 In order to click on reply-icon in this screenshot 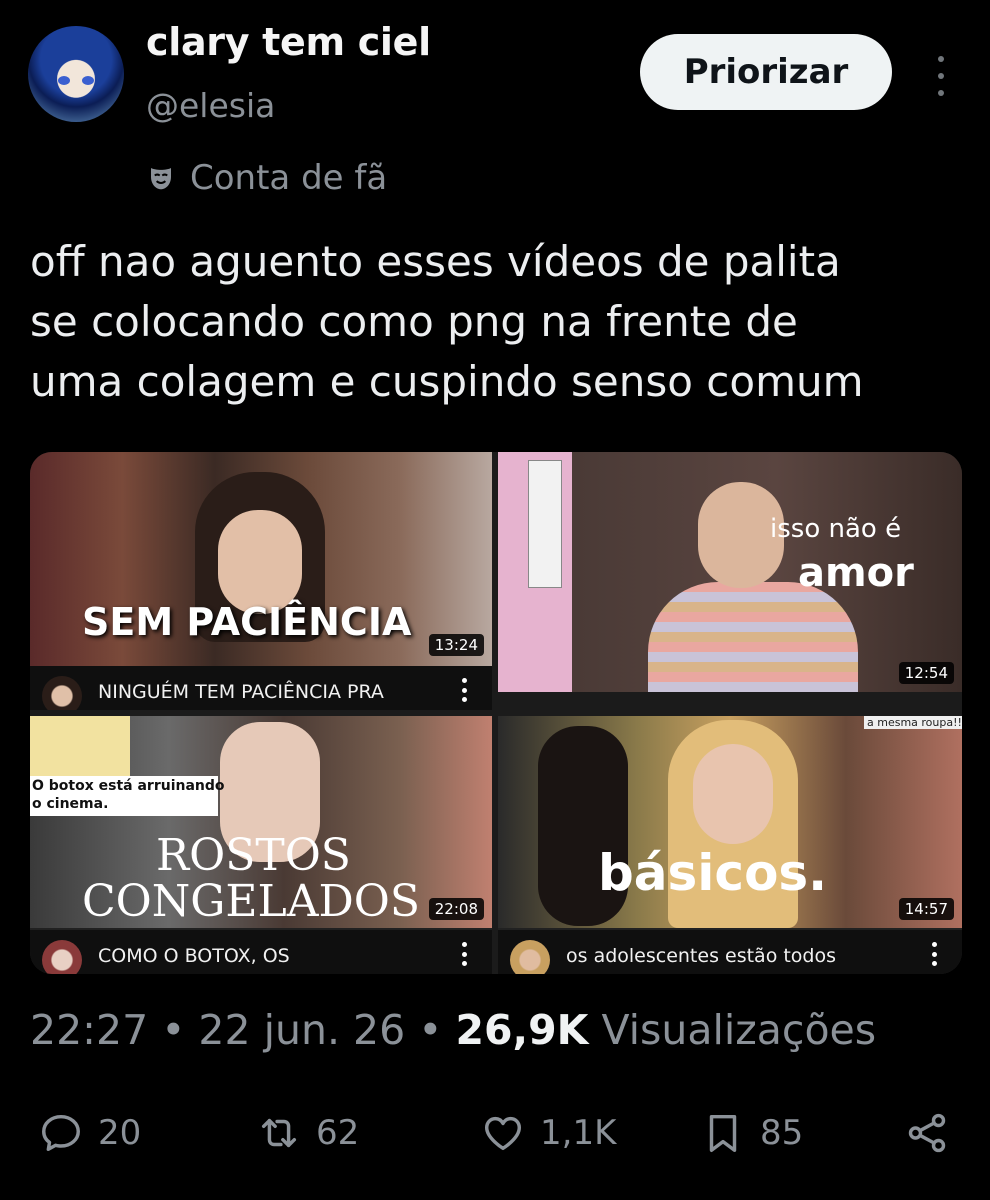, I will do `click(61, 1133)`.